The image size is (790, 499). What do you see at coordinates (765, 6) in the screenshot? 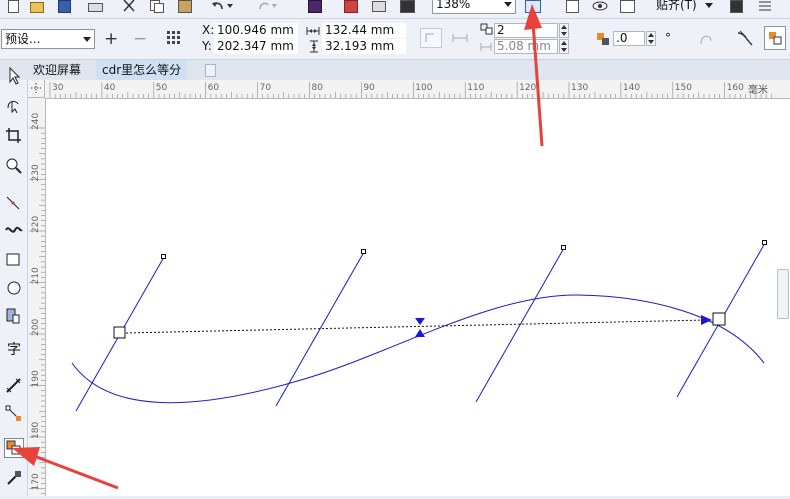
I see `application-launcher-icon` at bounding box center [765, 6].